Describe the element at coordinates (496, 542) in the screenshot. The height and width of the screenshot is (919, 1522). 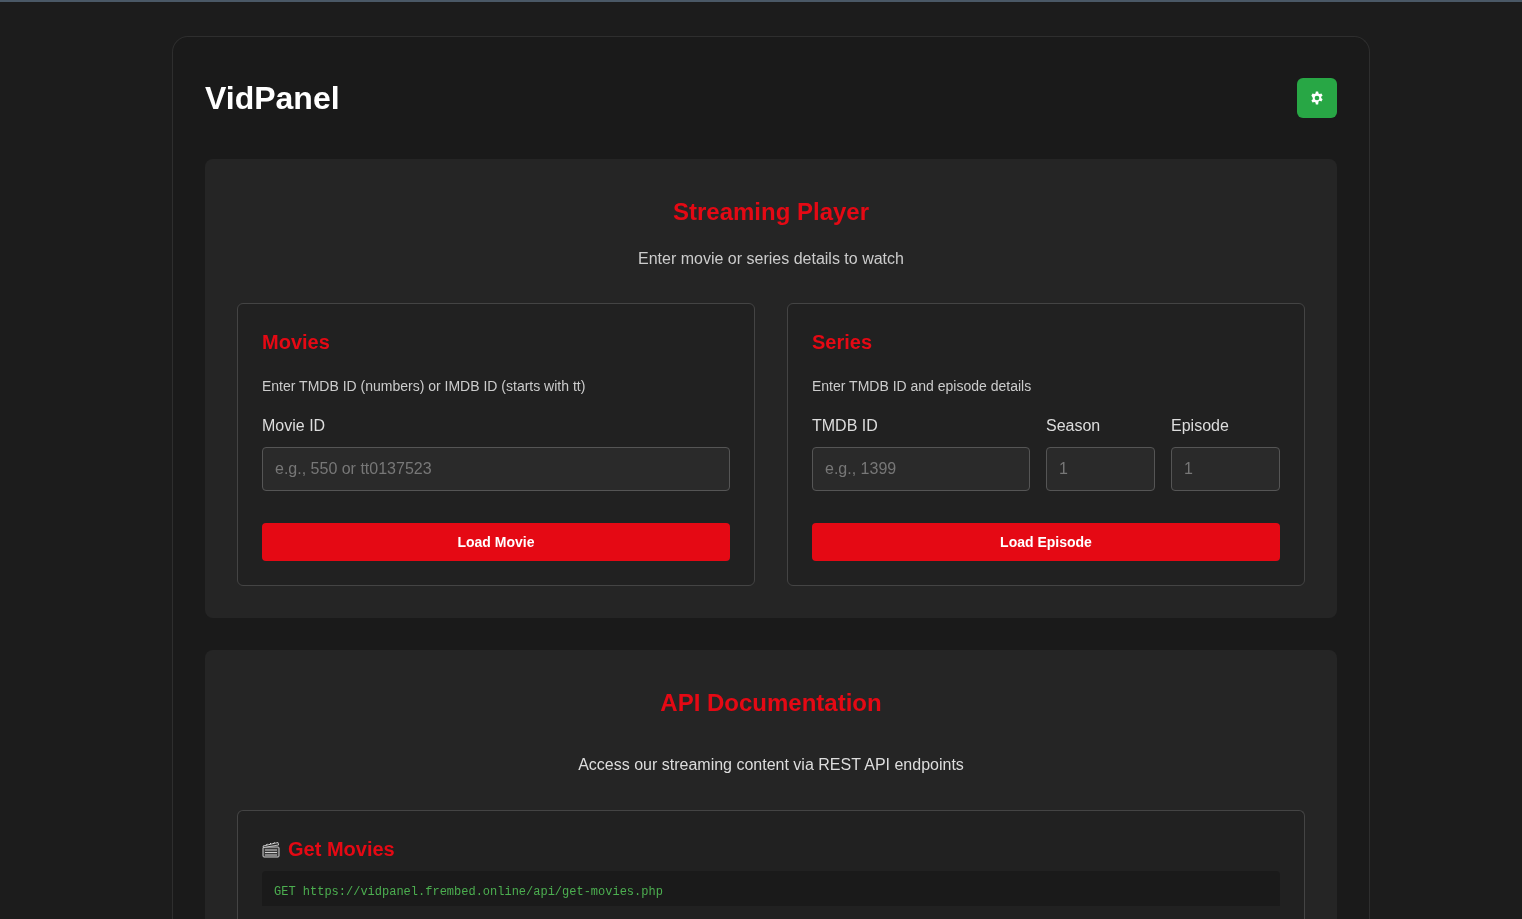
I see `load-button: Load Movie` at that location.